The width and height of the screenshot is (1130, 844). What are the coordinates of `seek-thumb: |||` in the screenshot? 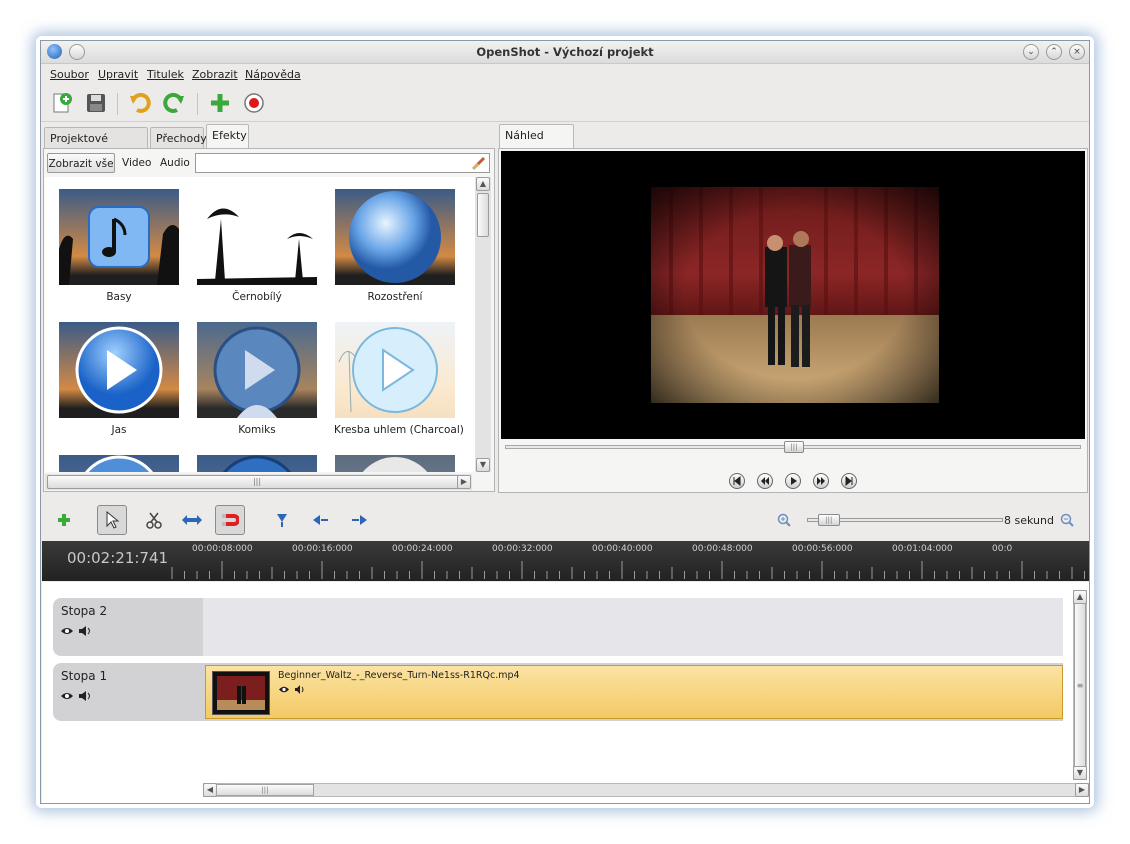 It's located at (794, 447).